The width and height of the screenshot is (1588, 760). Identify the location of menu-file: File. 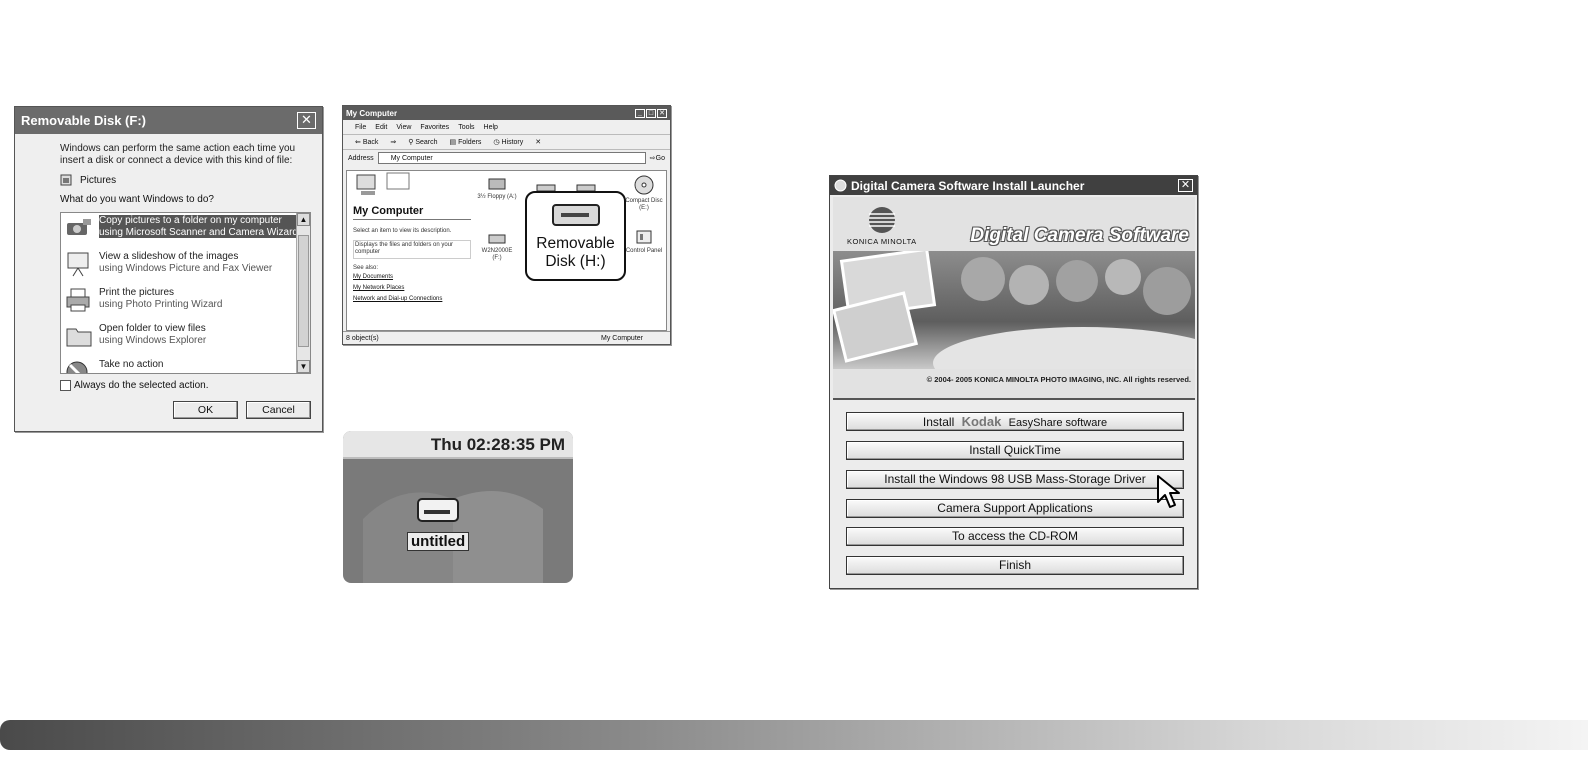
(360, 127).